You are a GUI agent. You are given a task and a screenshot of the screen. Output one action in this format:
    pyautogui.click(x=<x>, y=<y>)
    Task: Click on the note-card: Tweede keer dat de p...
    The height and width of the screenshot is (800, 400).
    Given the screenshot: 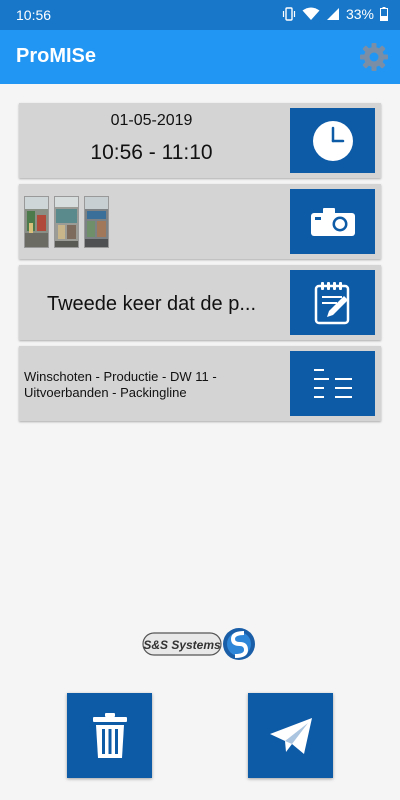 What is the action you would take?
    pyautogui.click(x=200, y=302)
    